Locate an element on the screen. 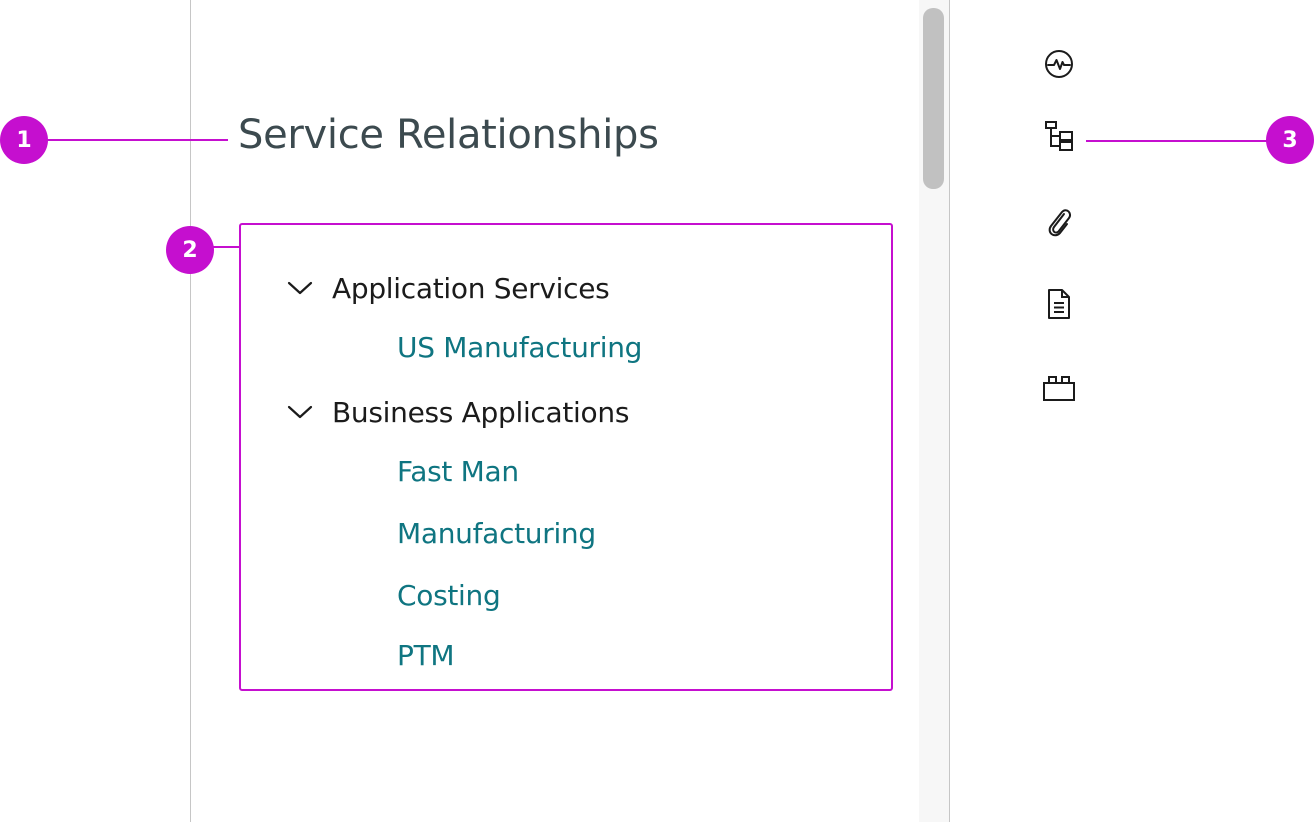  scrollbar-thumb is located at coordinates (933, 98).